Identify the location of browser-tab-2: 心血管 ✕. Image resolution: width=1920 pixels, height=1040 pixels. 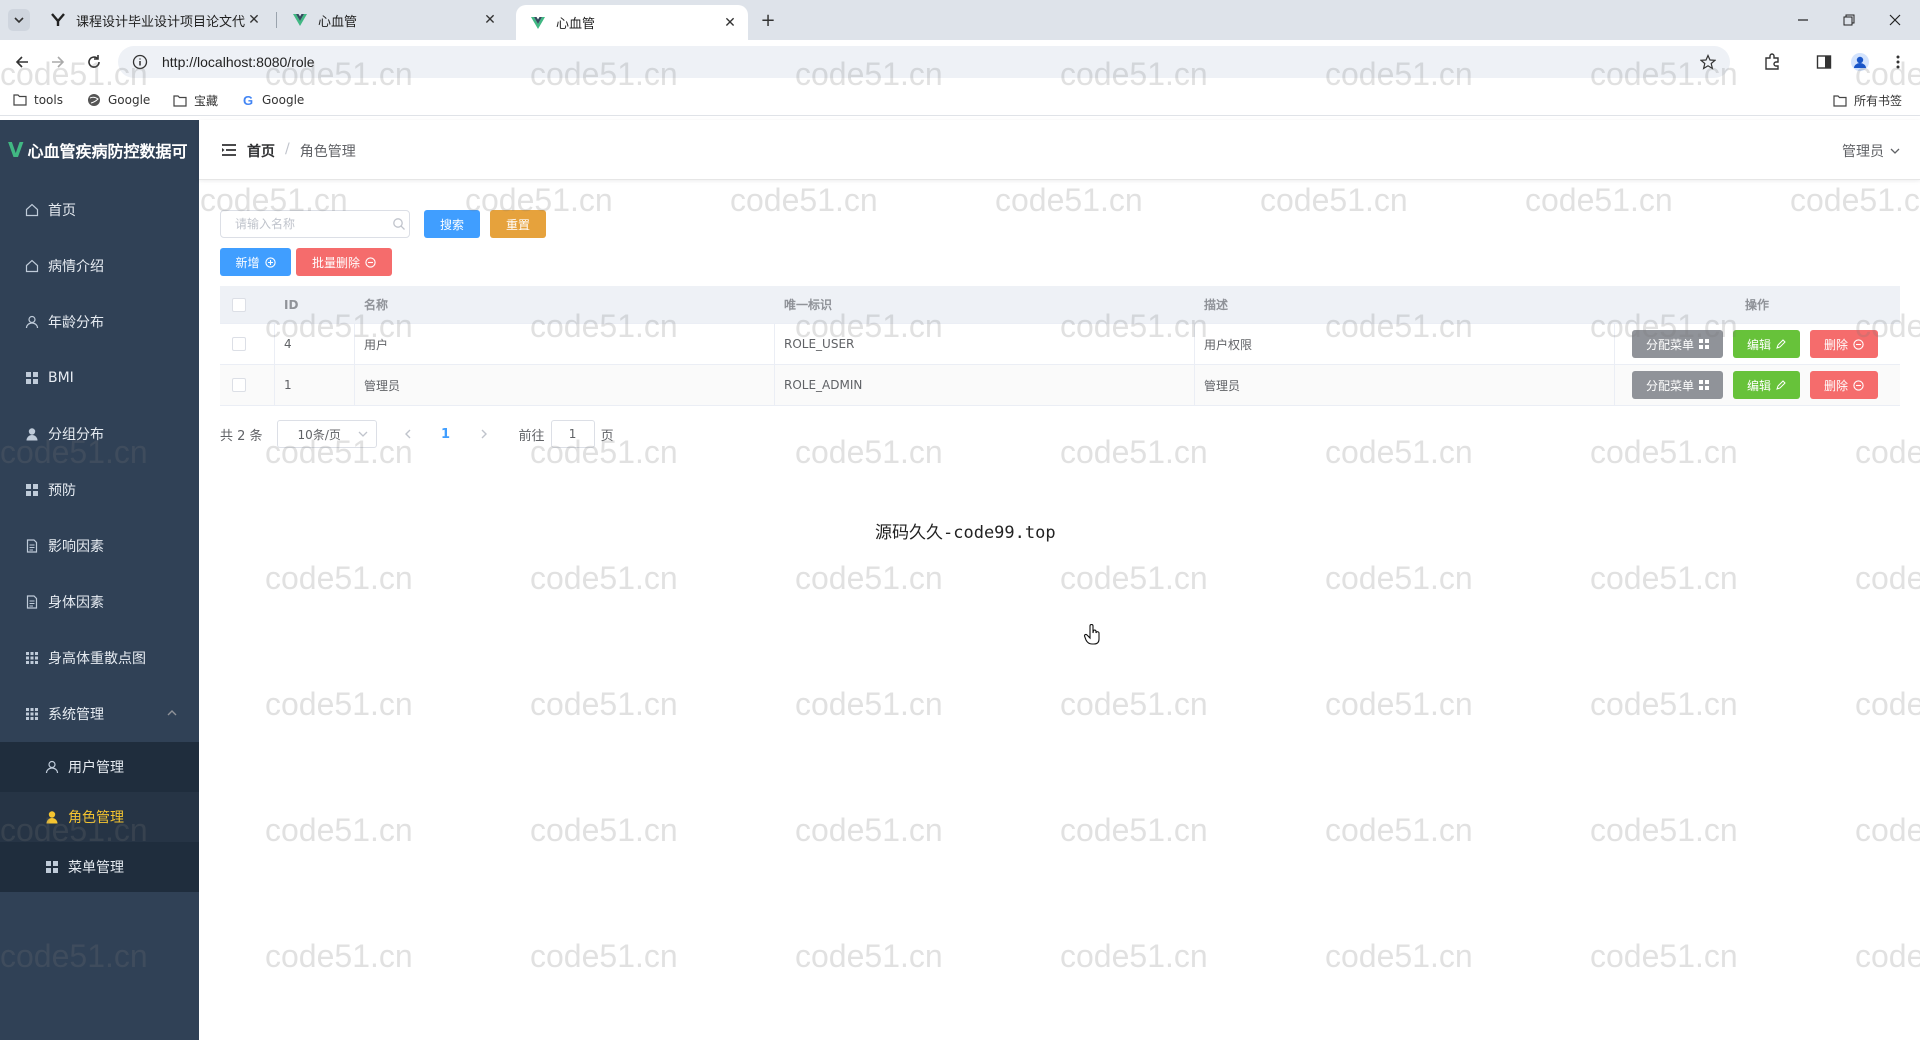
(393, 20).